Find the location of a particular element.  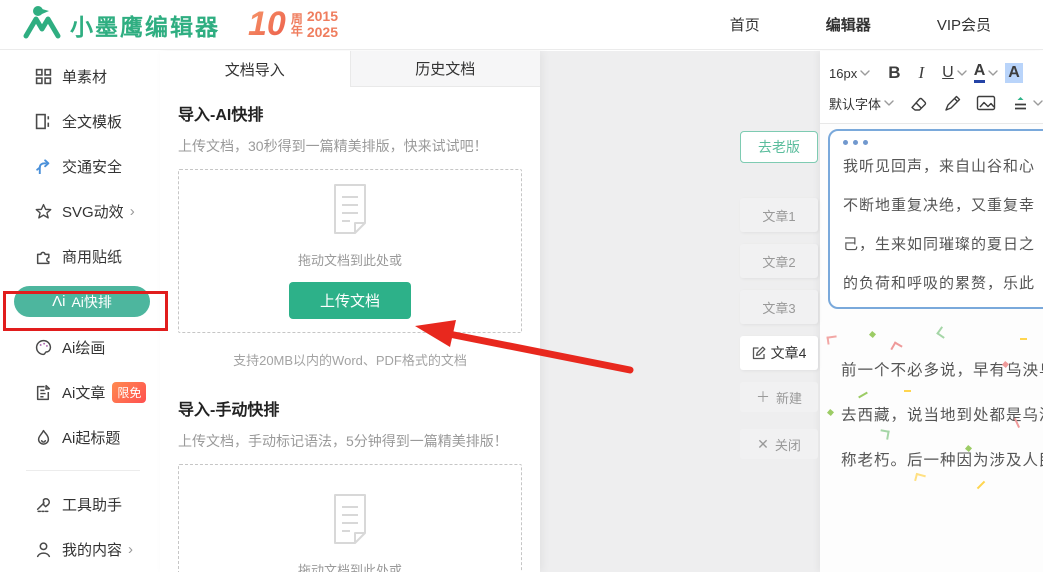

top-header: 小墨鹰编辑器 10 周 年 2015 2025 首页 编辑器 VIP会员 is located at coordinates (521, 25).